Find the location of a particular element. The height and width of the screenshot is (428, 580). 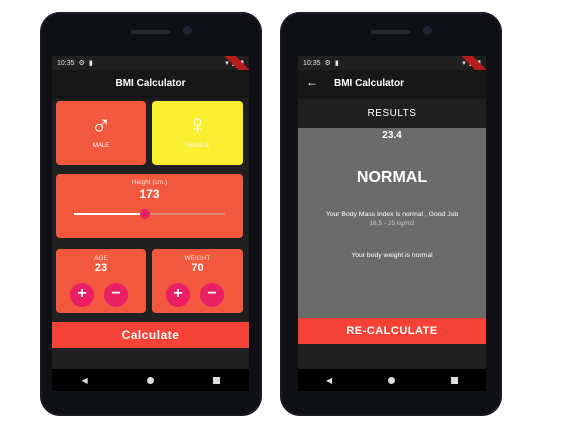

weight-note: Your body weight is normal is located at coordinates (392, 255).